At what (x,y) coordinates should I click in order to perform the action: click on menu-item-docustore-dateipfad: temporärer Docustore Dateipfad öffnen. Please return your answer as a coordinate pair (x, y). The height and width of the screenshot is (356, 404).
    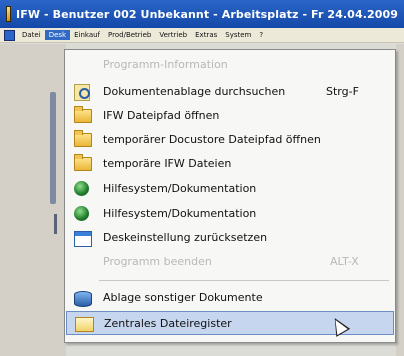
    Looking at the image, I should click on (230, 140).